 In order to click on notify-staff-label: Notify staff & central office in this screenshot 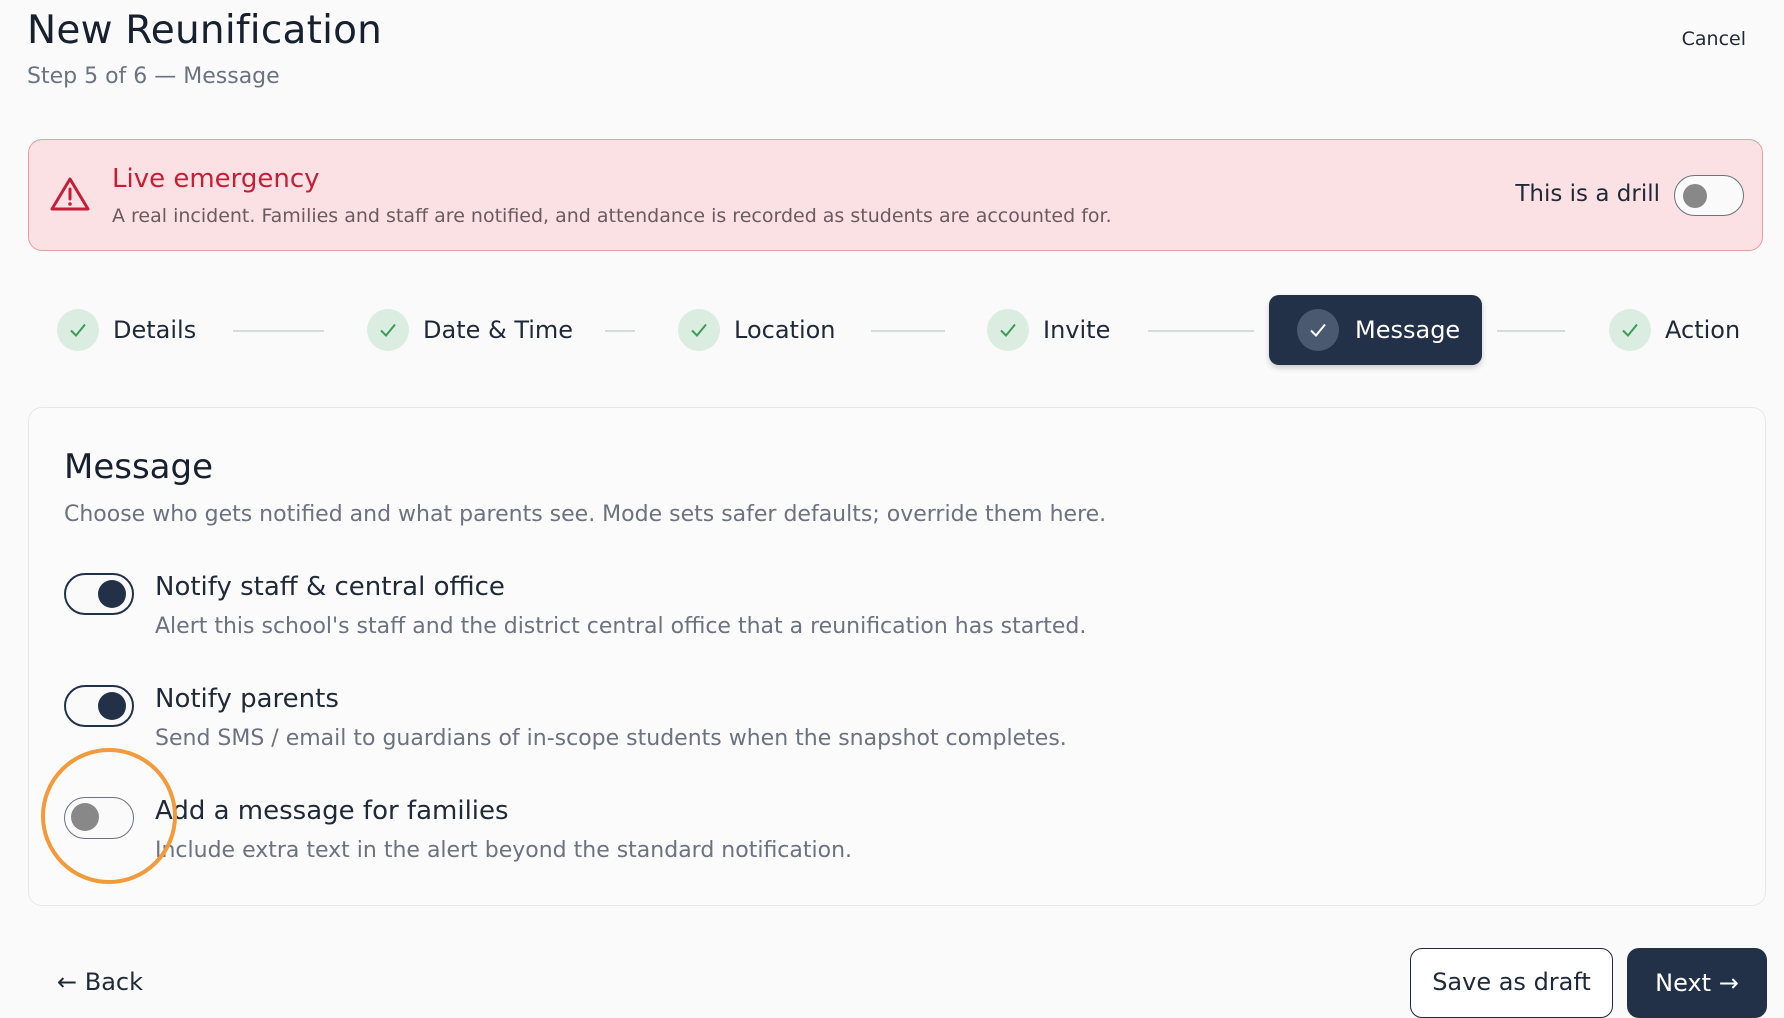, I will do `click(330, 587)`.